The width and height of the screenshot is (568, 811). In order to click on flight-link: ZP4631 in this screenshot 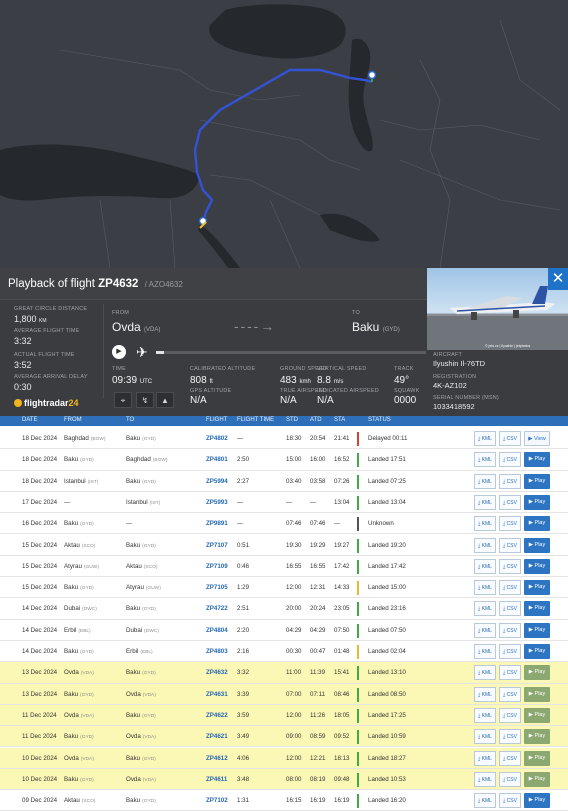, I will do `click(217, 694)`.